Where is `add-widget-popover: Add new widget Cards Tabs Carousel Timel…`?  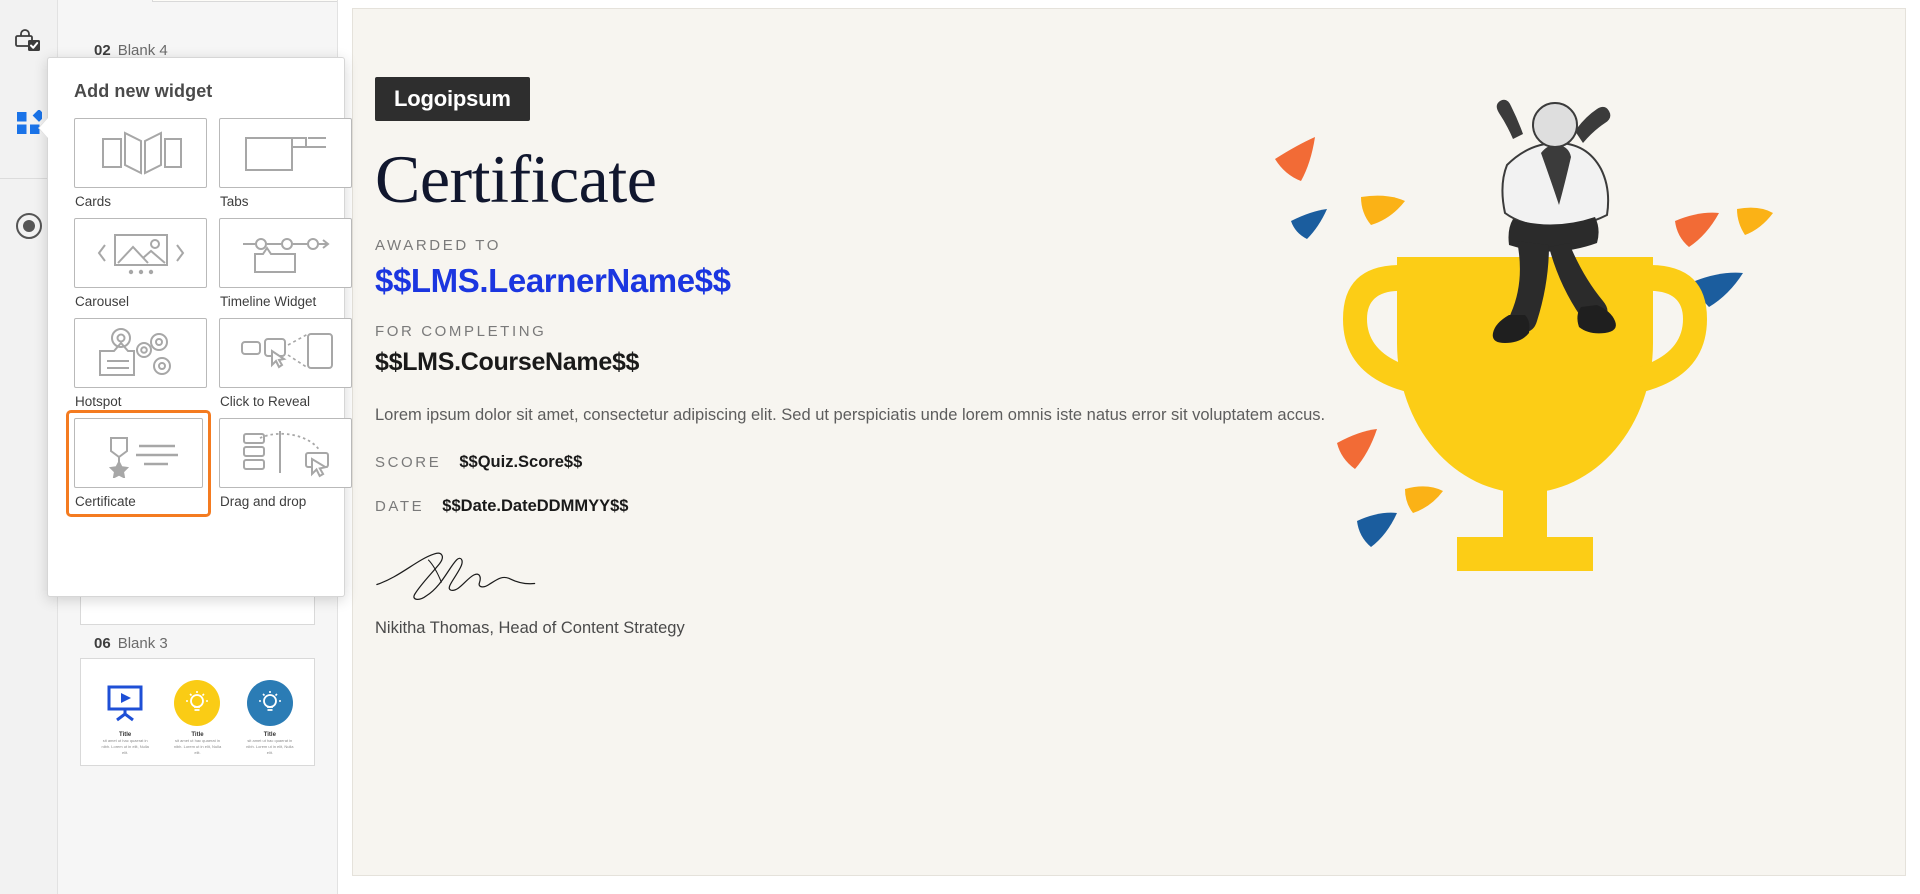
add-widget-popover: Add new widget Cards Tabs Carousel Timel… is located at coordinates (195, 327).